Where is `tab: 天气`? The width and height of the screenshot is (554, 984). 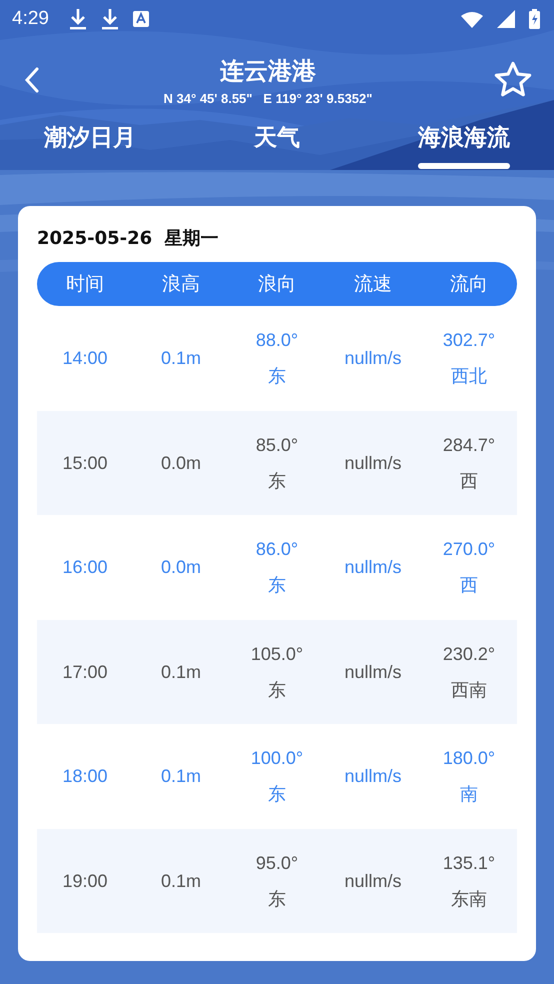 tab: 天气 is located at coordinates (277, 146).